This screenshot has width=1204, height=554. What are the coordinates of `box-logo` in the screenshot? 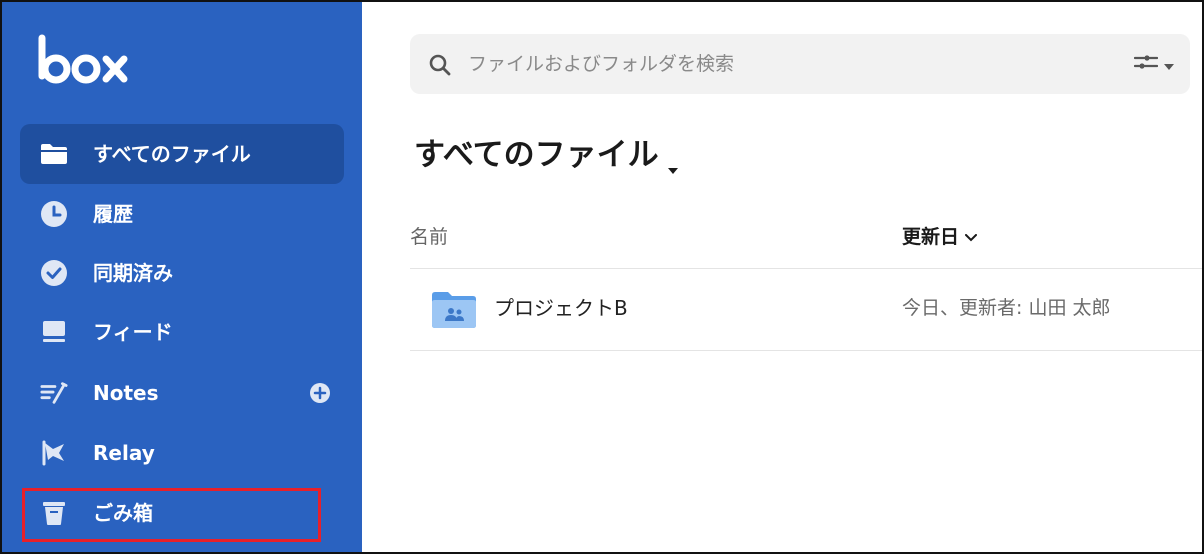 It's located at (84, 62).